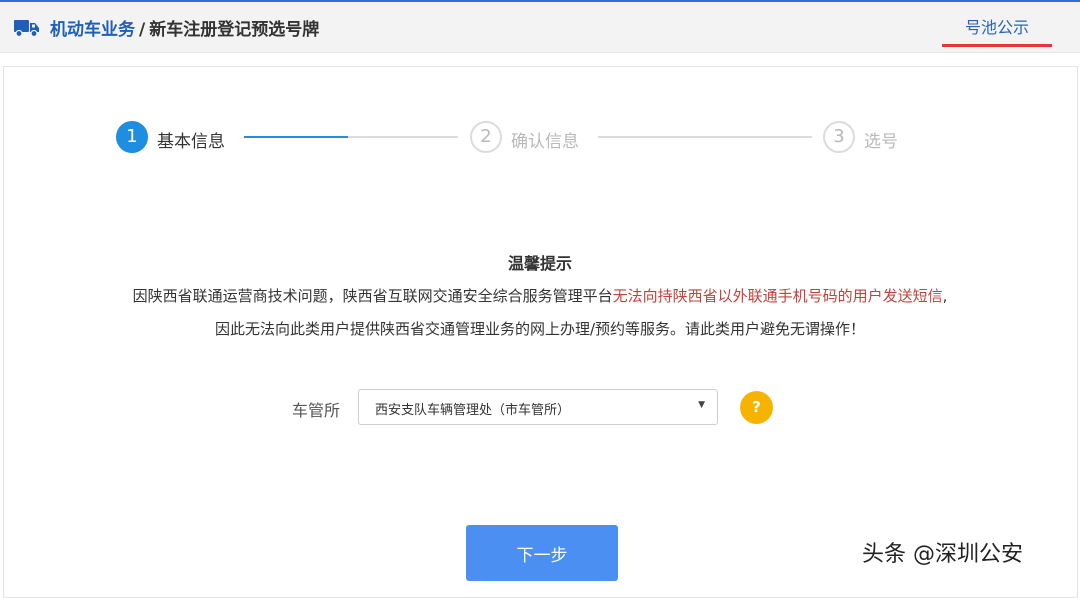 The image size is (1080, 598). Describe the element at coordinates (945, 296) in the screenshot. I see `notice-line-1-suffix: ,` at that location.